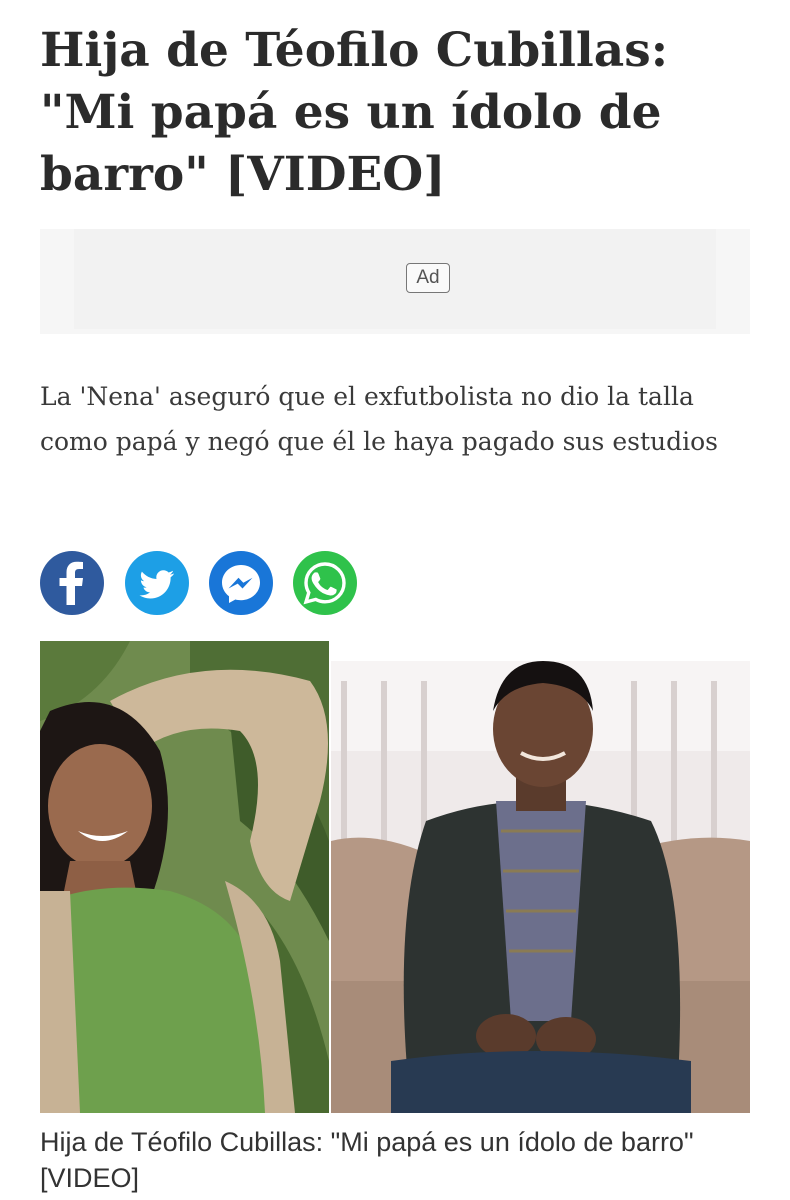 This screenshot has height=1200, width=790. I want to click on share-messenger-button, so click(241, 583).